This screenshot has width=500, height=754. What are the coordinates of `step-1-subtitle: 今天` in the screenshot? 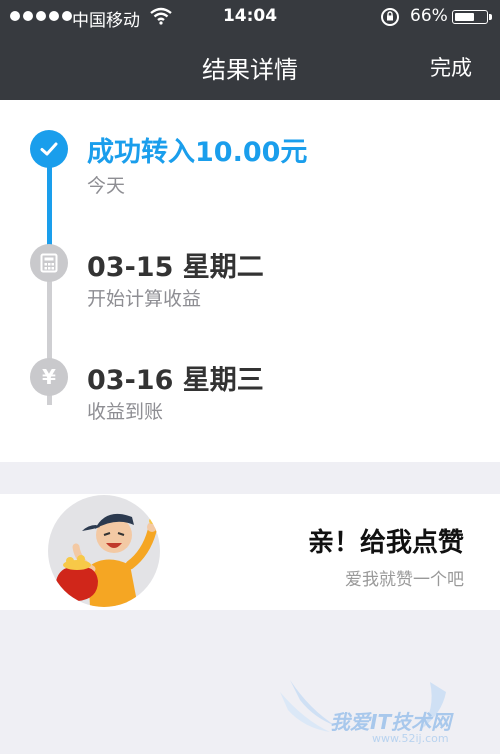 It's located at (106, 186).